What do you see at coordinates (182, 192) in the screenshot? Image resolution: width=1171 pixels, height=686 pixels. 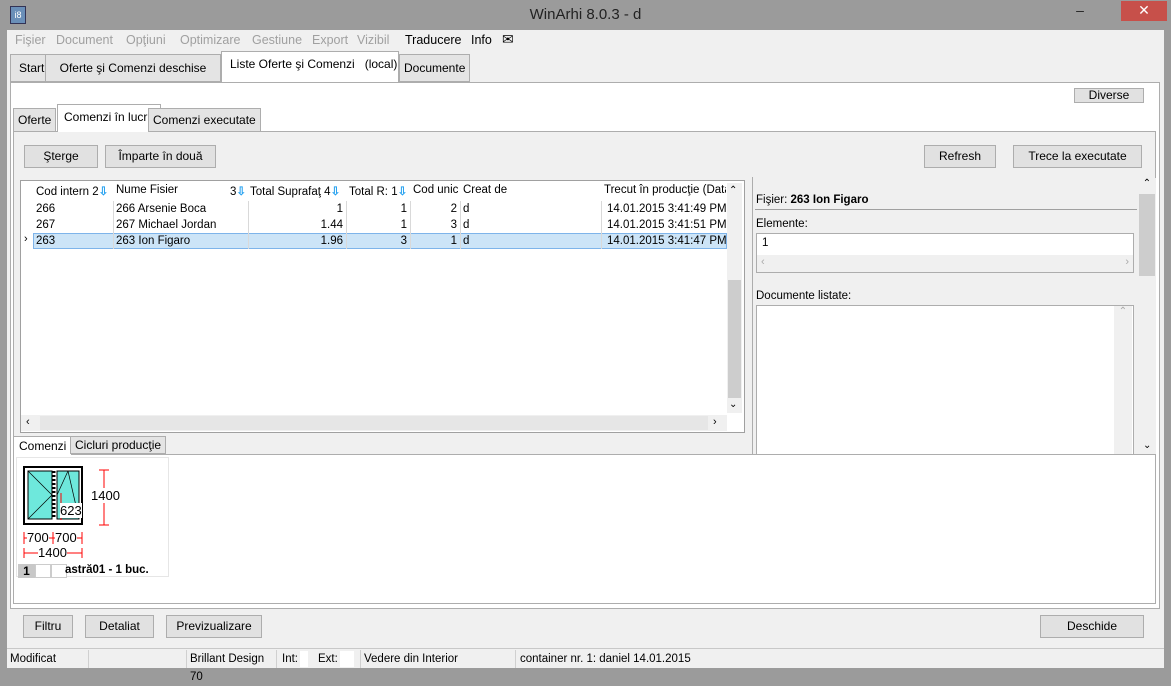 I see `col-nume-fisier: Nume Fisier 3⇩` at bounding box center [182, 192].